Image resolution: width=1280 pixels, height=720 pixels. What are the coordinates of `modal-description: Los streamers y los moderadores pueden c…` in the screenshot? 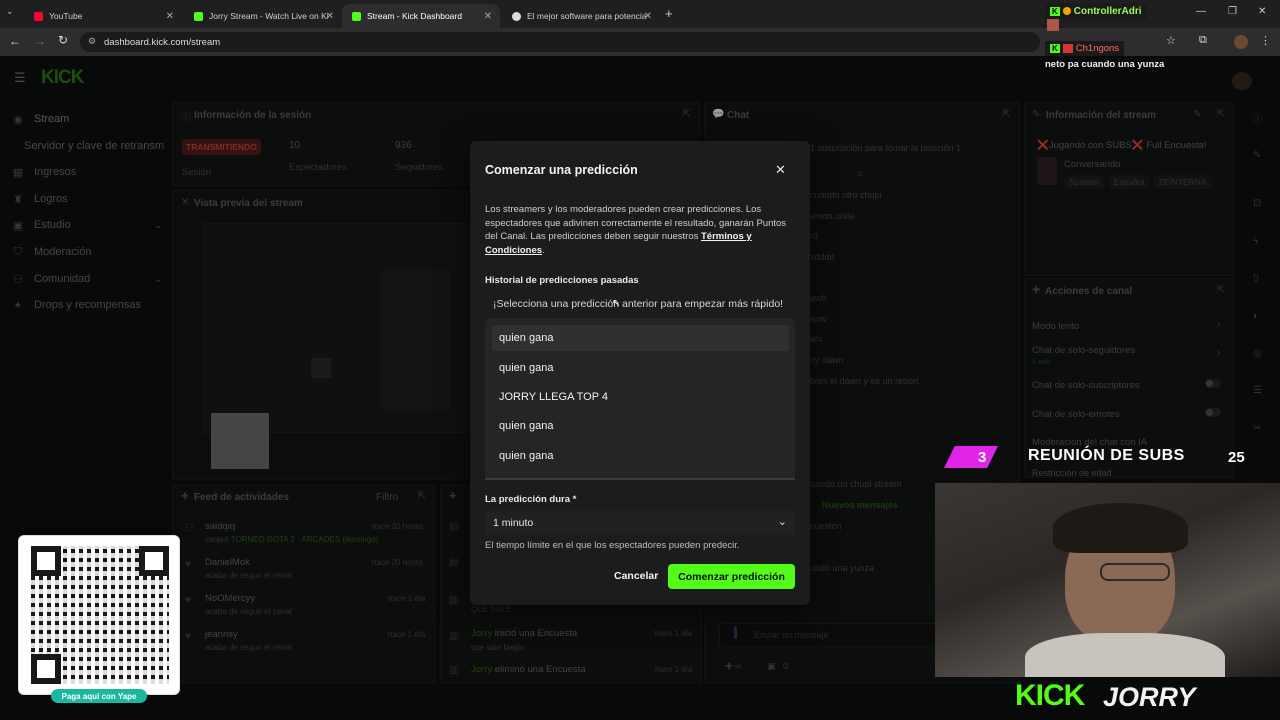 It's located at (640, 230).